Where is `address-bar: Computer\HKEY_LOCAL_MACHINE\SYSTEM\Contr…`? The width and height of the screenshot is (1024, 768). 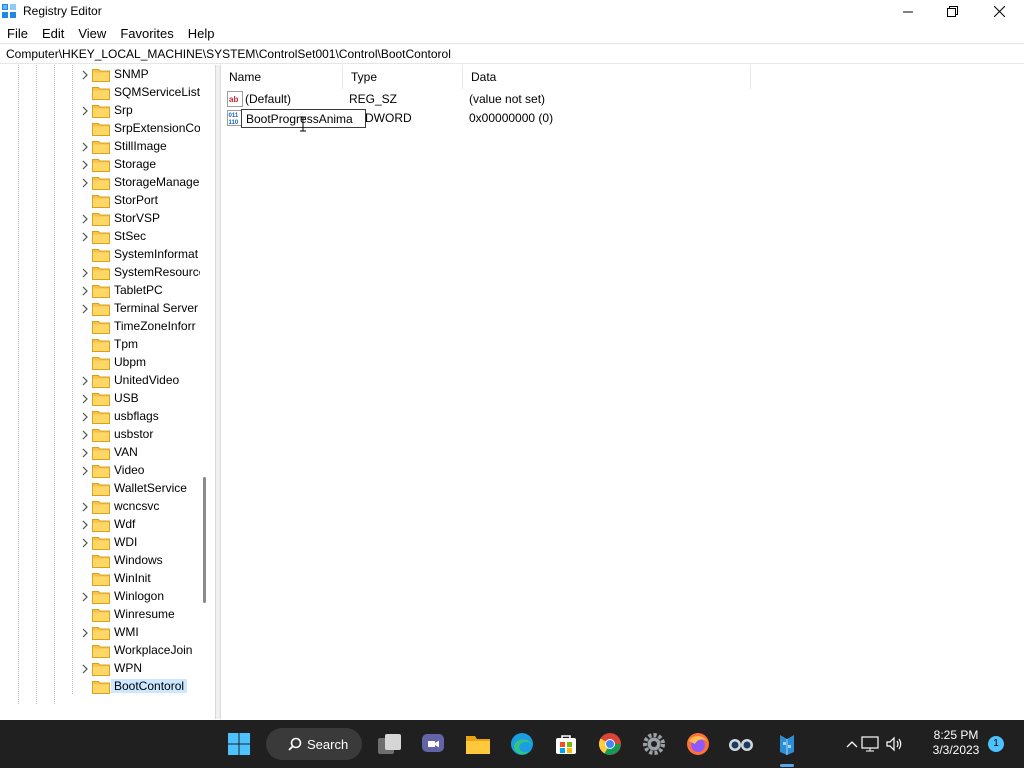
address-bar: Computer\HKEY_LOCAL_MACHINE\SYSTEM\Contr… is located at coordinates (512, 53).